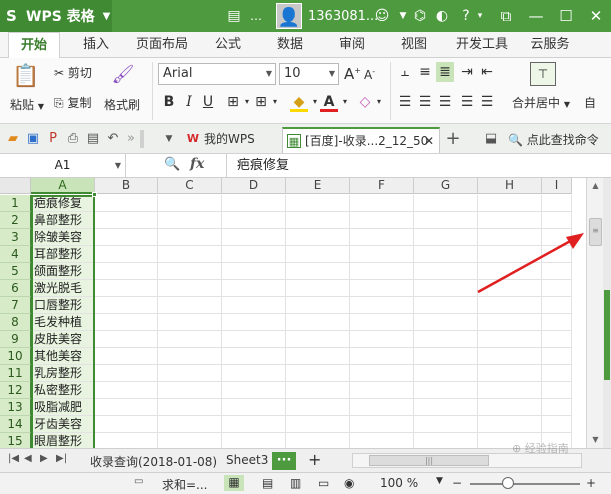 The image size is (611, 494). I want to click on format-painter-button: 格式刷, so click(122, 104).